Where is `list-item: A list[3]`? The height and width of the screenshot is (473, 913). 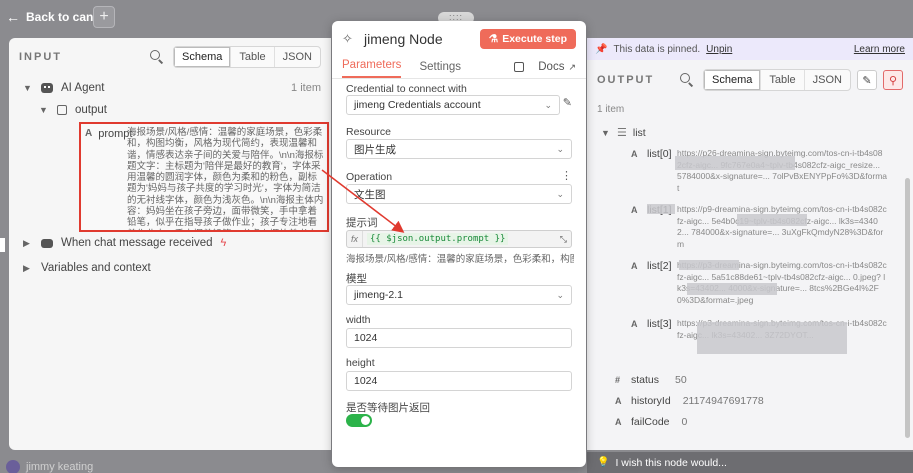 list-item: A list[3] is located at coordinates (651, 324).